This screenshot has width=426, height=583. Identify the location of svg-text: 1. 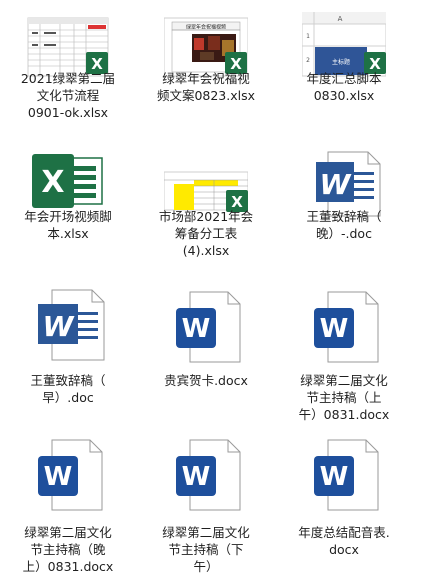
(308, 36).